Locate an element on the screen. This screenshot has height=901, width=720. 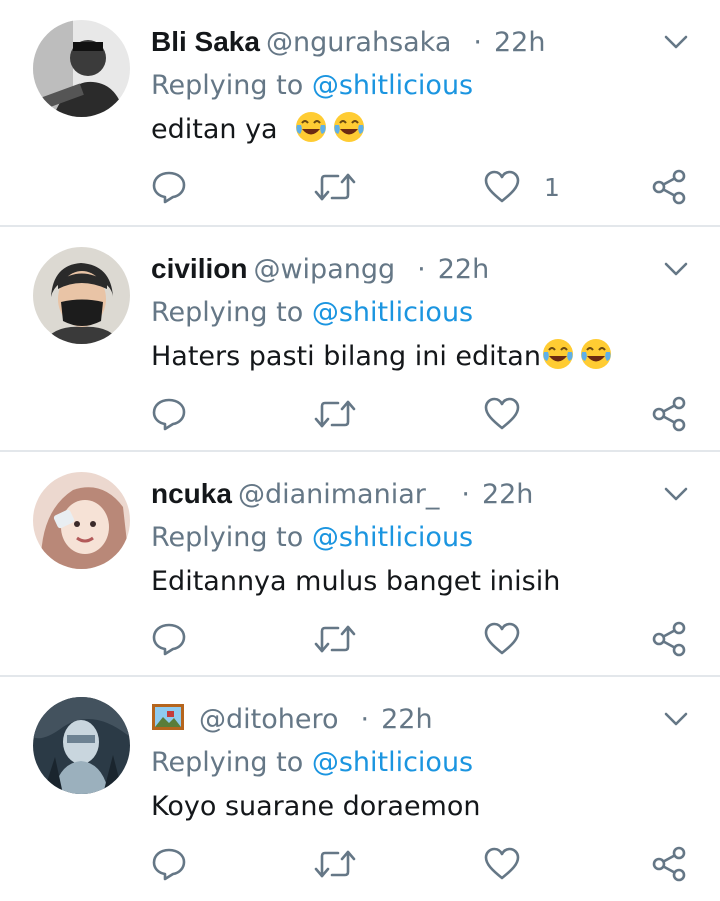
like-button: 1 is located at coordinates (522, 187).